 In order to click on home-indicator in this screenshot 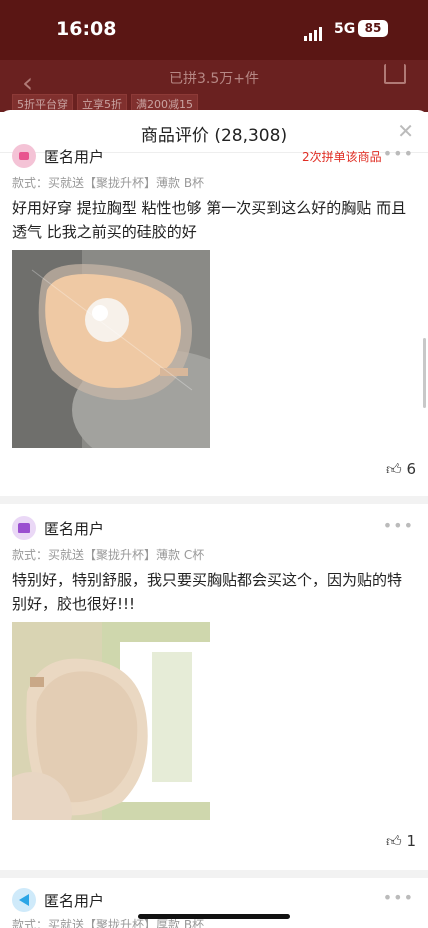, I will do `click(214, 916)`.